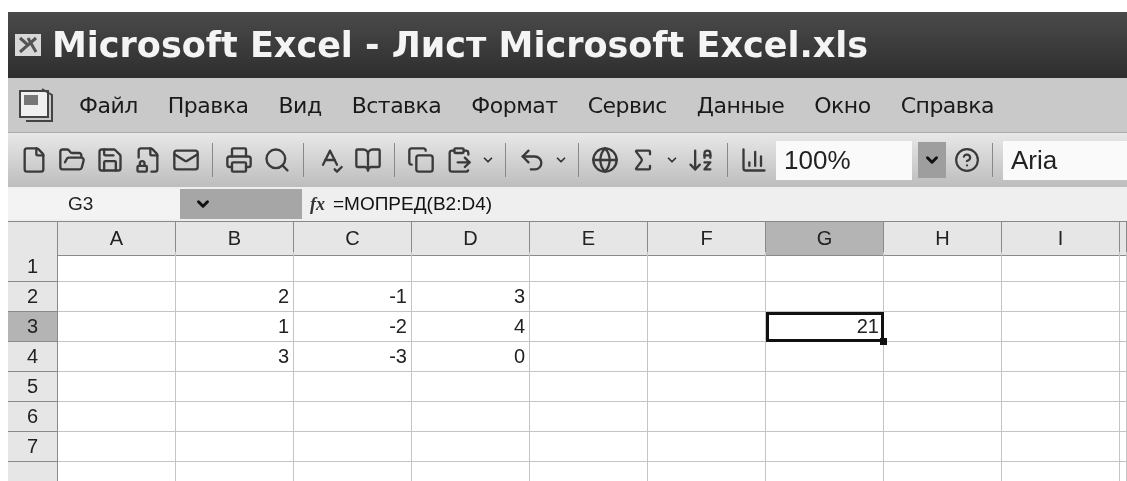 The width and height of the screenshot is (1127, 481). What do you see at coordinates (1123, 239) in the screenshot?
I see `column-header` at bounding box center [1123, 239].